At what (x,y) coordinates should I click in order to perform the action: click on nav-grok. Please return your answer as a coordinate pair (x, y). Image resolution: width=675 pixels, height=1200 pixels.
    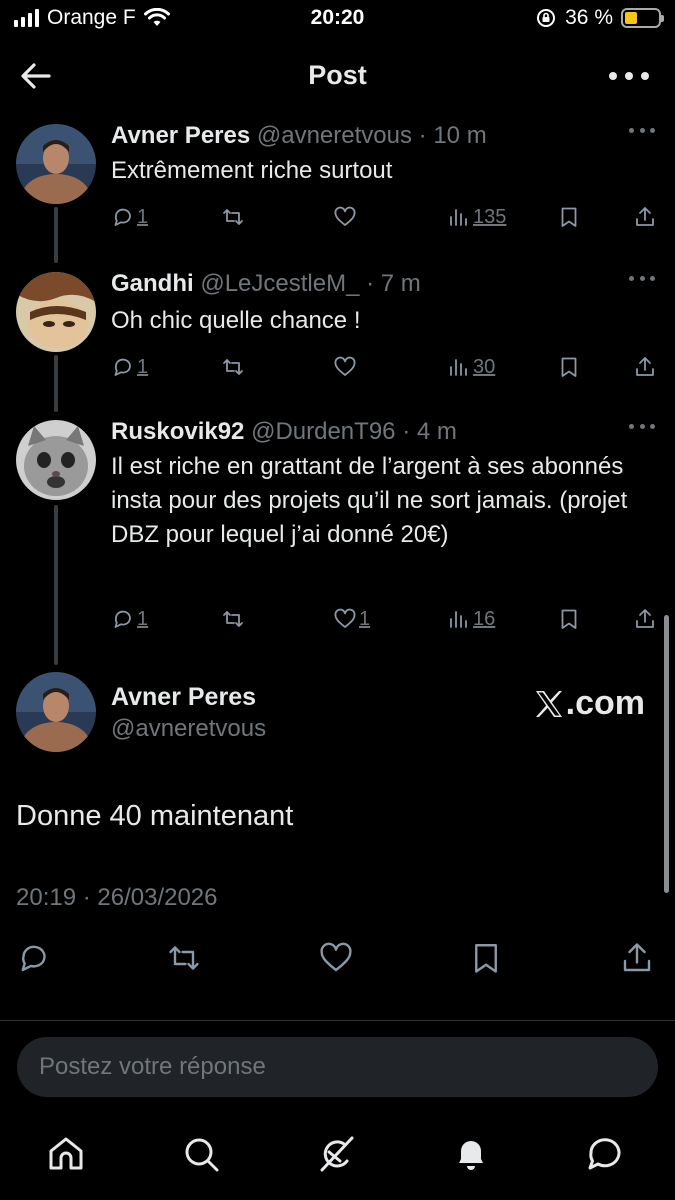
    Looking at the image, I should click on (338, 1156).